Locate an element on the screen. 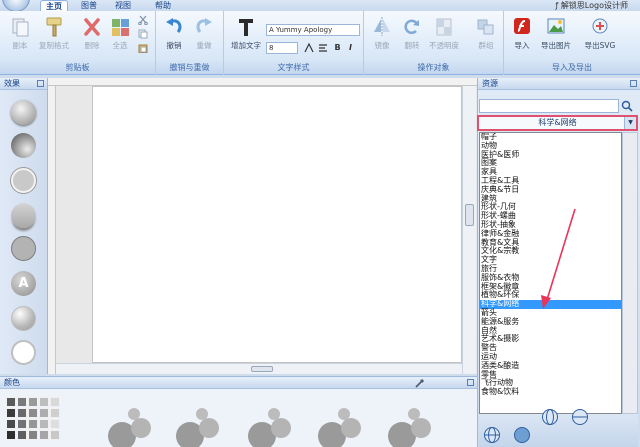 The image size is (640, 447). flash-import-icon is located at coordinates (522, 26).